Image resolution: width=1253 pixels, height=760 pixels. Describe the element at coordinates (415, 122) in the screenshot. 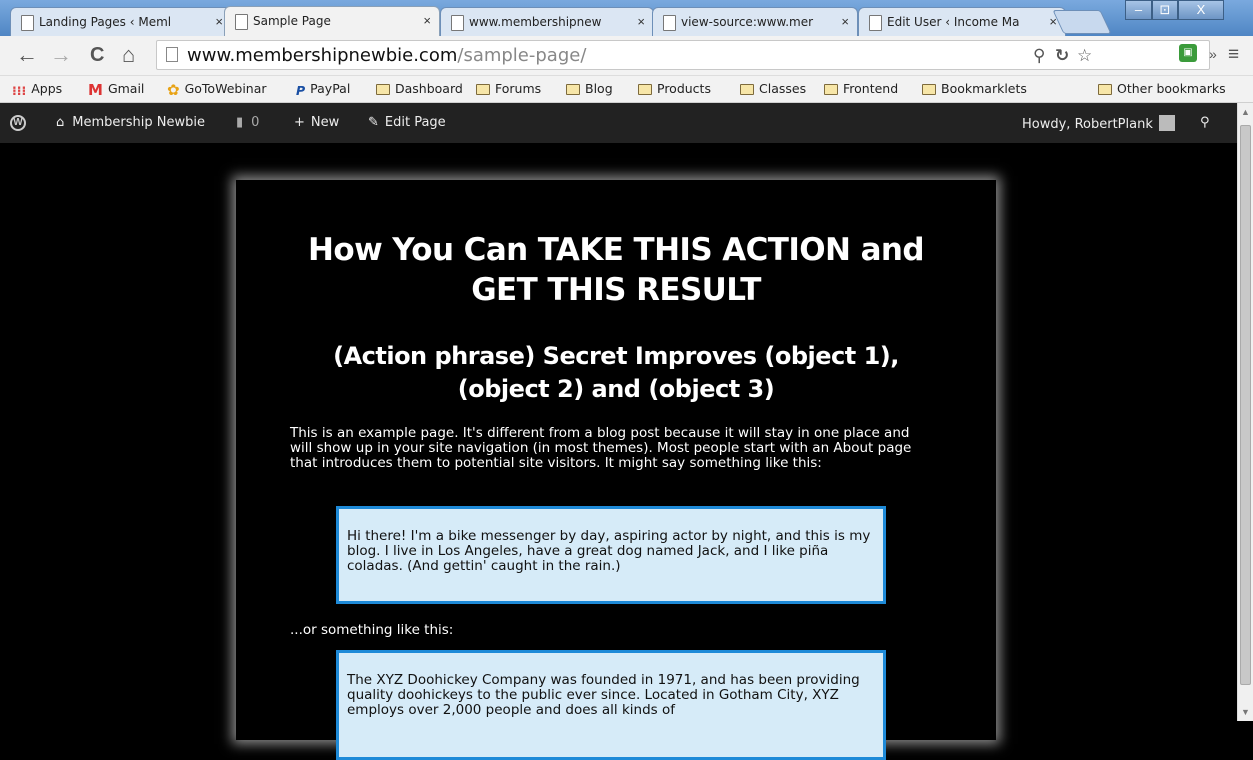

I see `edit-page-label: Edit Page` at that location.